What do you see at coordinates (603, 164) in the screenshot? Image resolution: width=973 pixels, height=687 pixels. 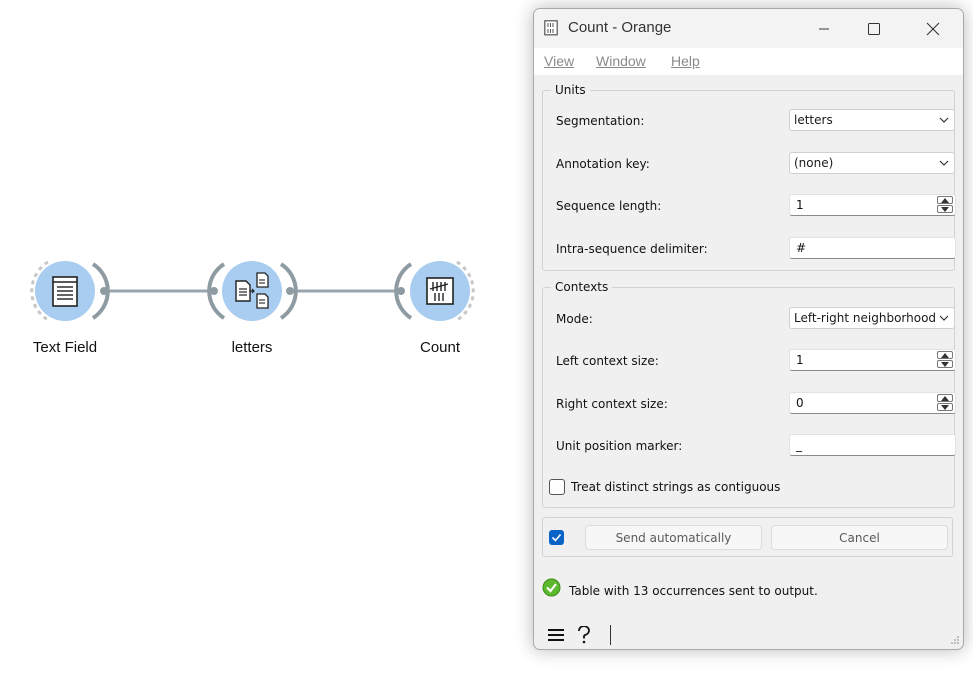 I see `annotation-key-label: Annotation key:` at bounding box center [603, 164].